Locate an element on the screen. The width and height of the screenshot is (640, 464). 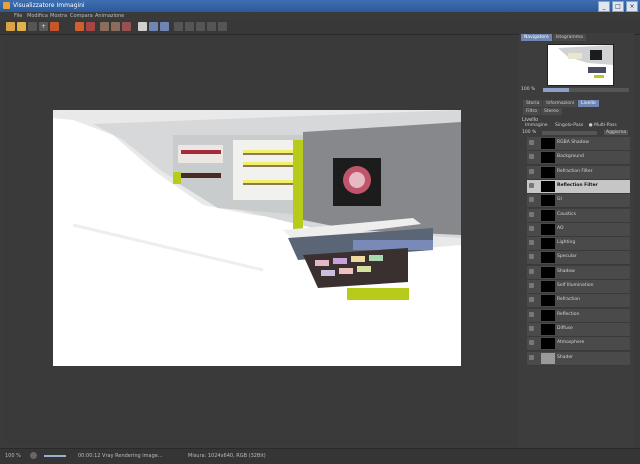
layer-name: Self Illumination is located at coordinates (575, 285).